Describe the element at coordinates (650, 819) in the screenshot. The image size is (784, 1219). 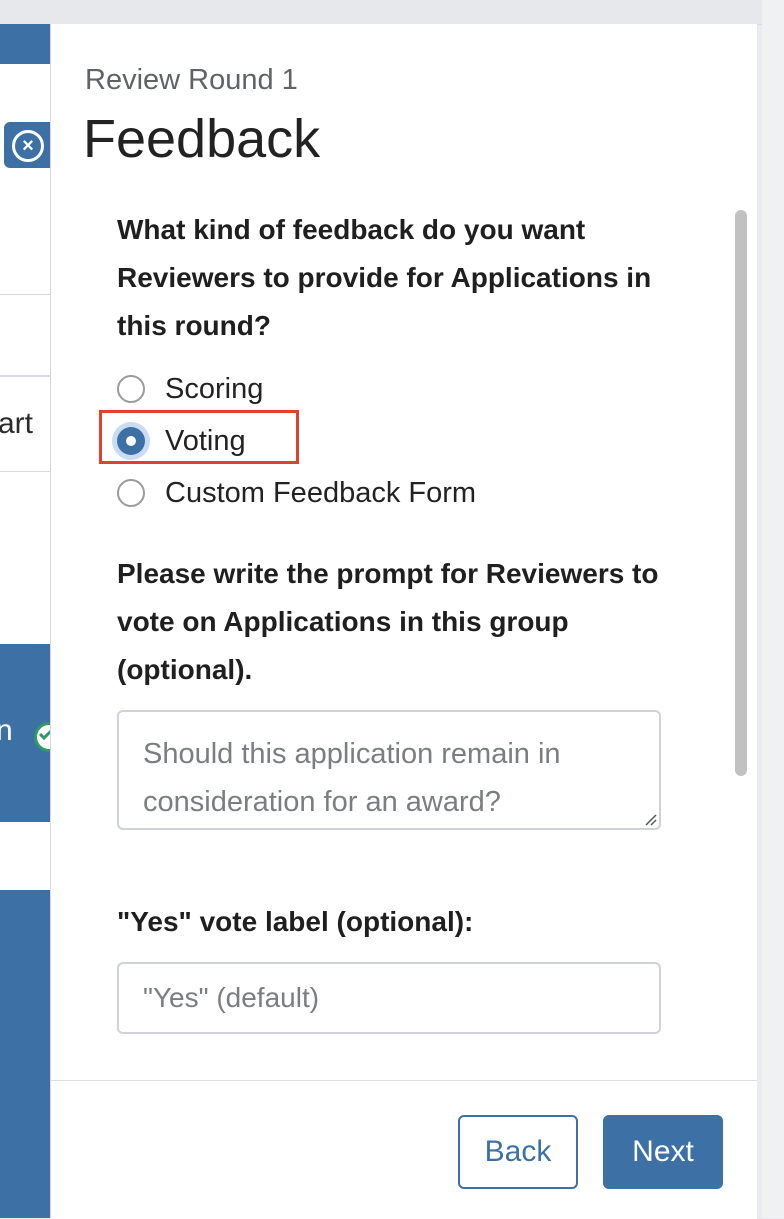
I see `resize-handle-icon` at that location.